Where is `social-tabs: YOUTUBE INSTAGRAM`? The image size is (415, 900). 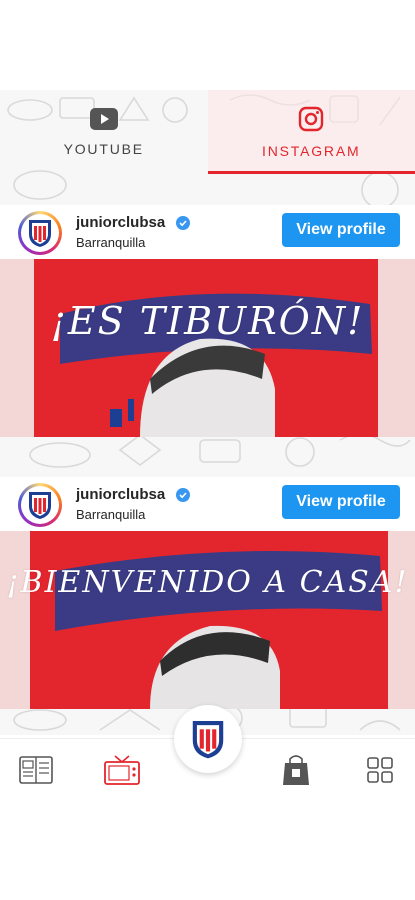
social-tabs: YOUTUBE INSTAGRAM is located at coordinates (207, 132).